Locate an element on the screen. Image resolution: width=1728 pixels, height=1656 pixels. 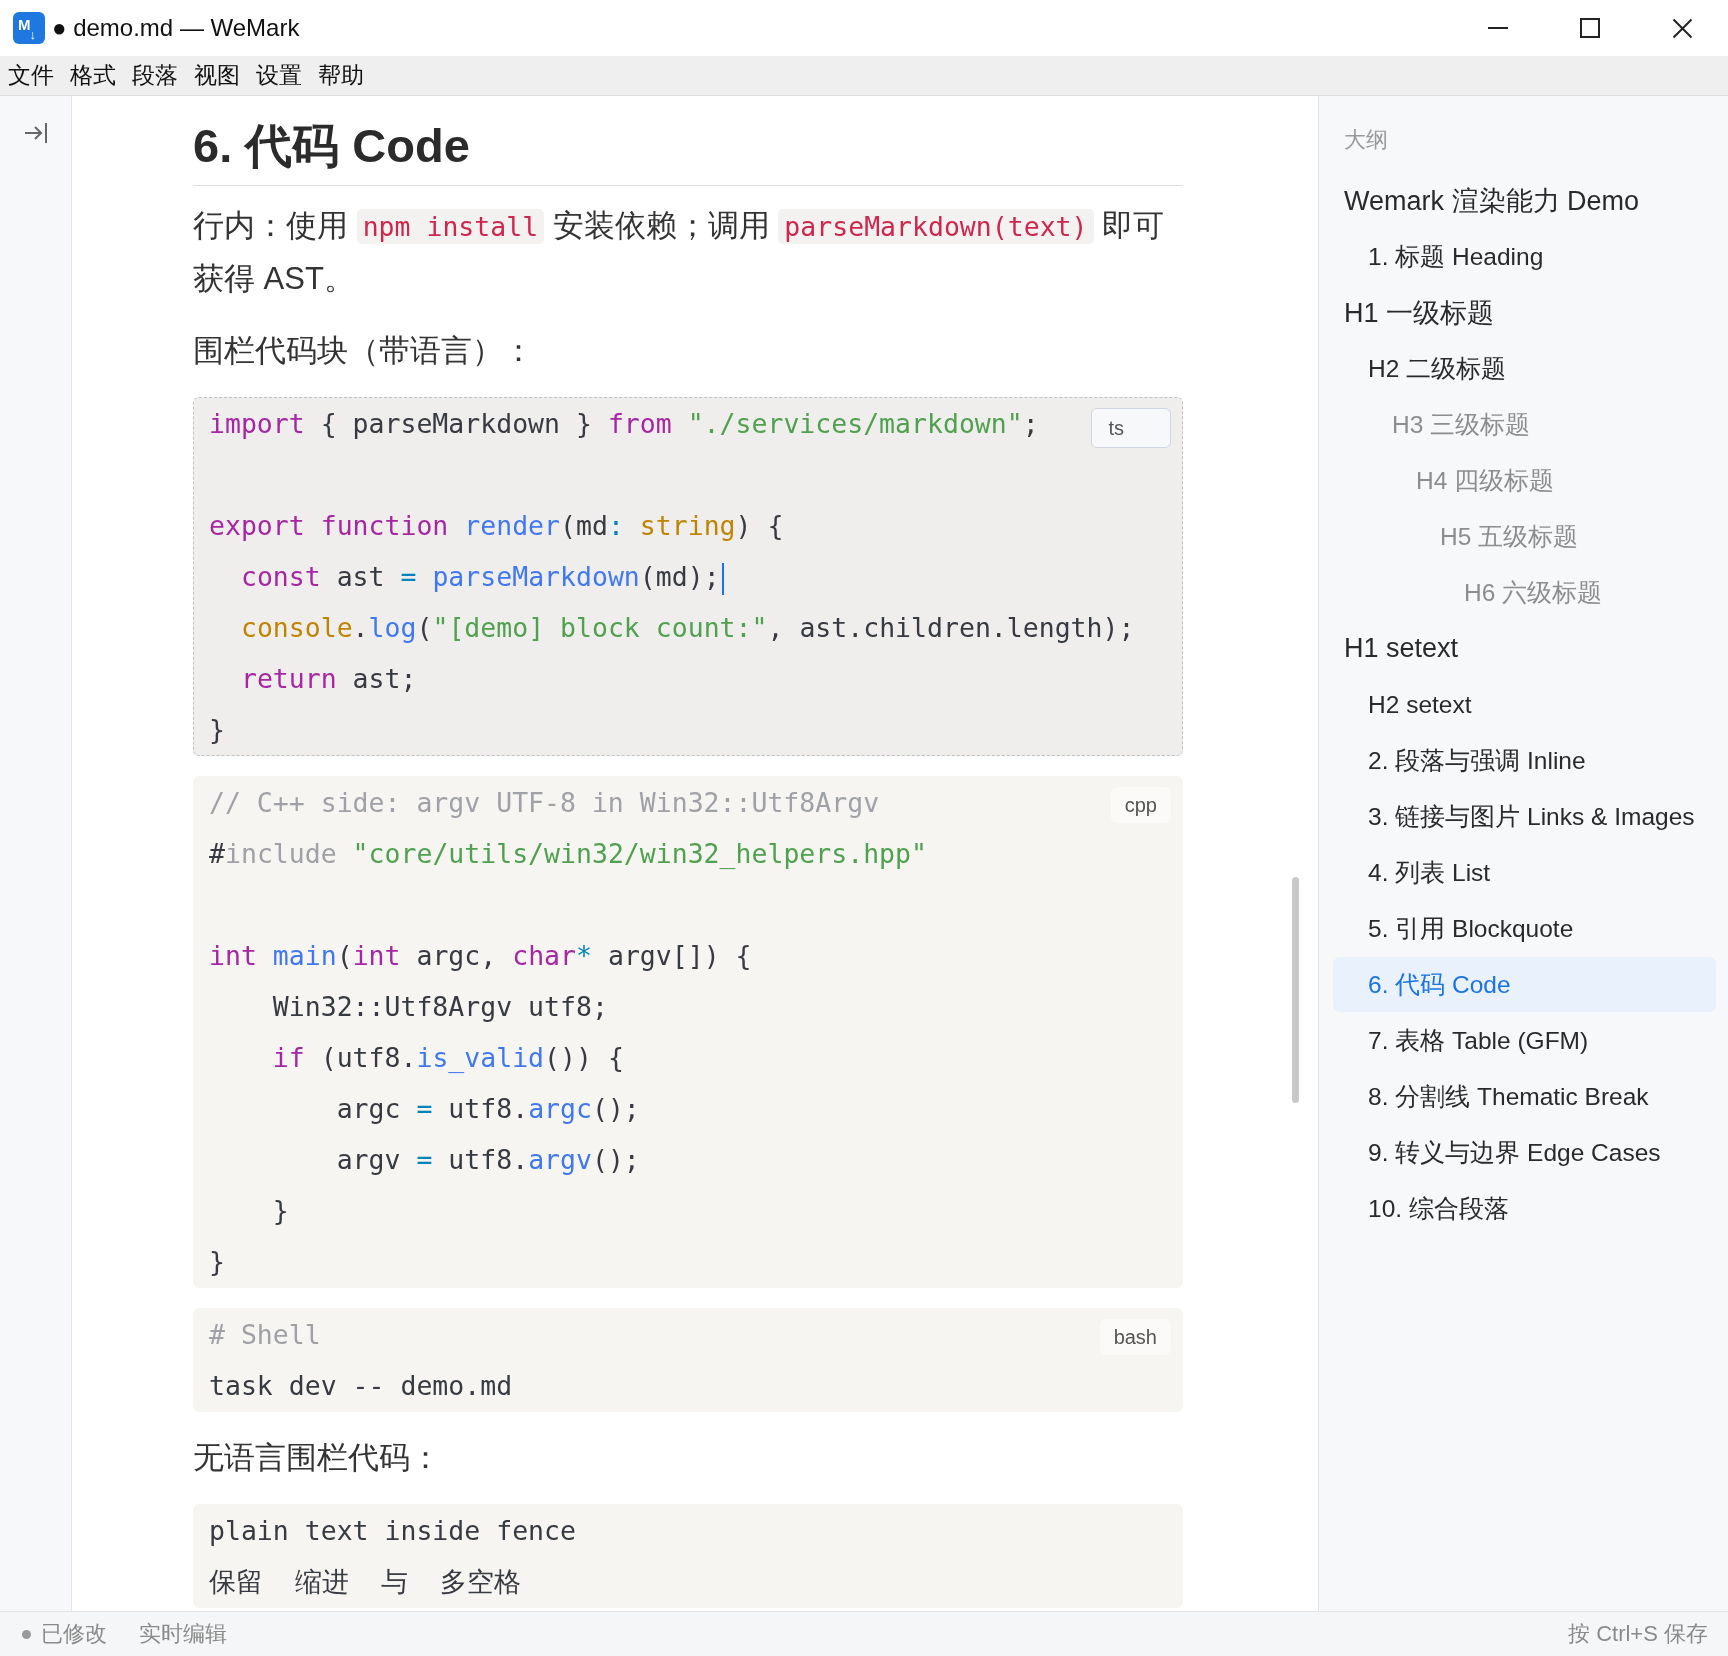
arrow-to-bar-icon is located at coordinates (35, 133).